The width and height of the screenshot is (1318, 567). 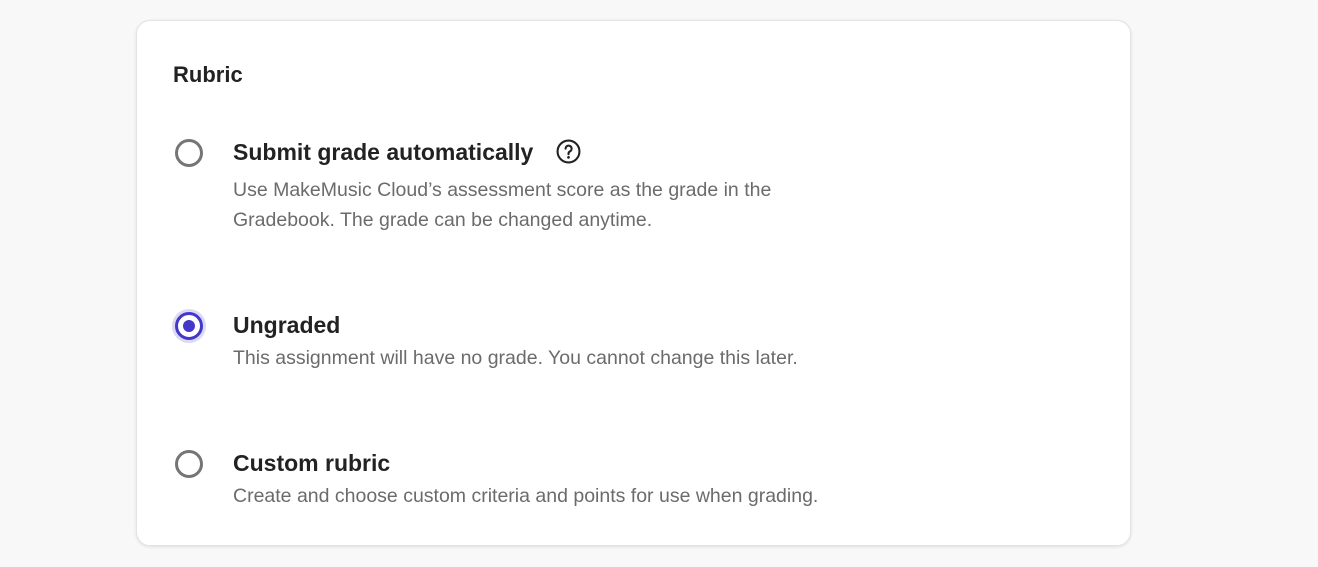 What do you see at coordinates (208, 74) in the screenshot?
I see `rubric-title: Rubric` at bounding box center [208, 74].